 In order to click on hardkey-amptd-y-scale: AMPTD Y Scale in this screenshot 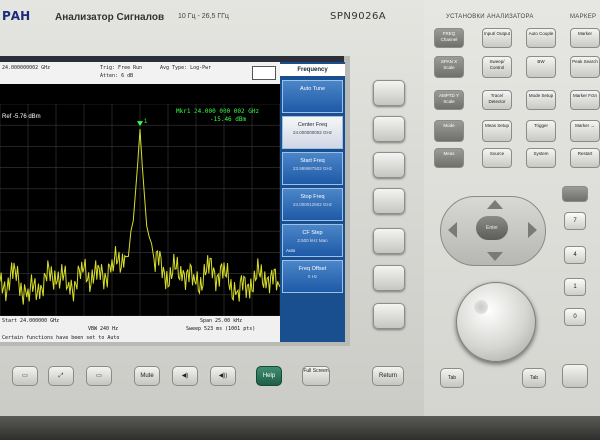, I will do `click(449, 100)`.